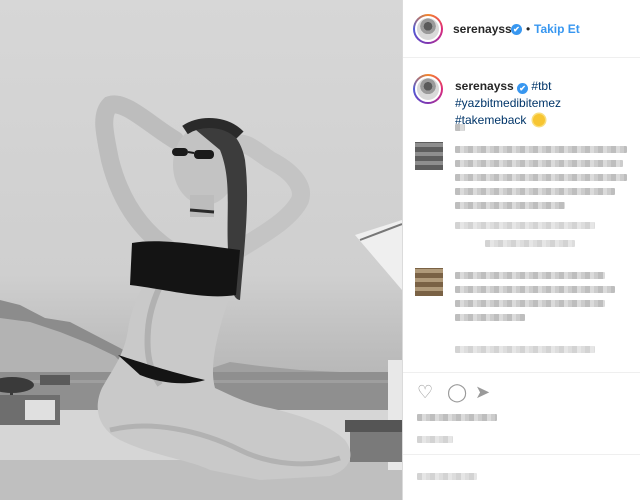  I want to click on avatar, so click(428, 29).